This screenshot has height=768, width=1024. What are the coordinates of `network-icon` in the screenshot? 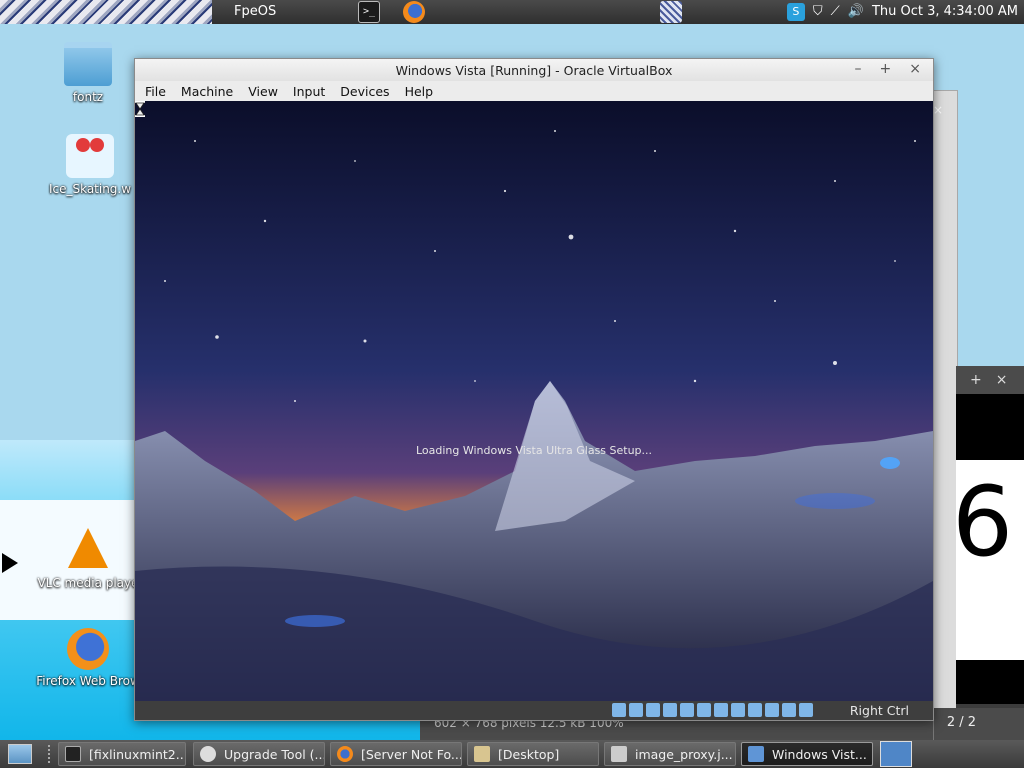 It's located at (687, 710).